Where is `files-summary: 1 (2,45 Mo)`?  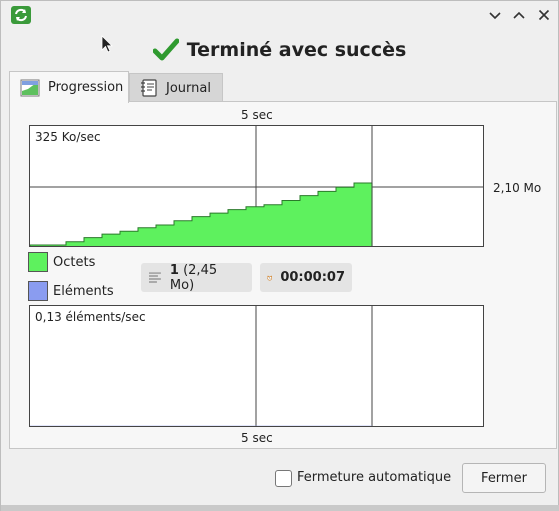 files-summary: 1 (2,45 Mo) is located at coordinates (196, 277).